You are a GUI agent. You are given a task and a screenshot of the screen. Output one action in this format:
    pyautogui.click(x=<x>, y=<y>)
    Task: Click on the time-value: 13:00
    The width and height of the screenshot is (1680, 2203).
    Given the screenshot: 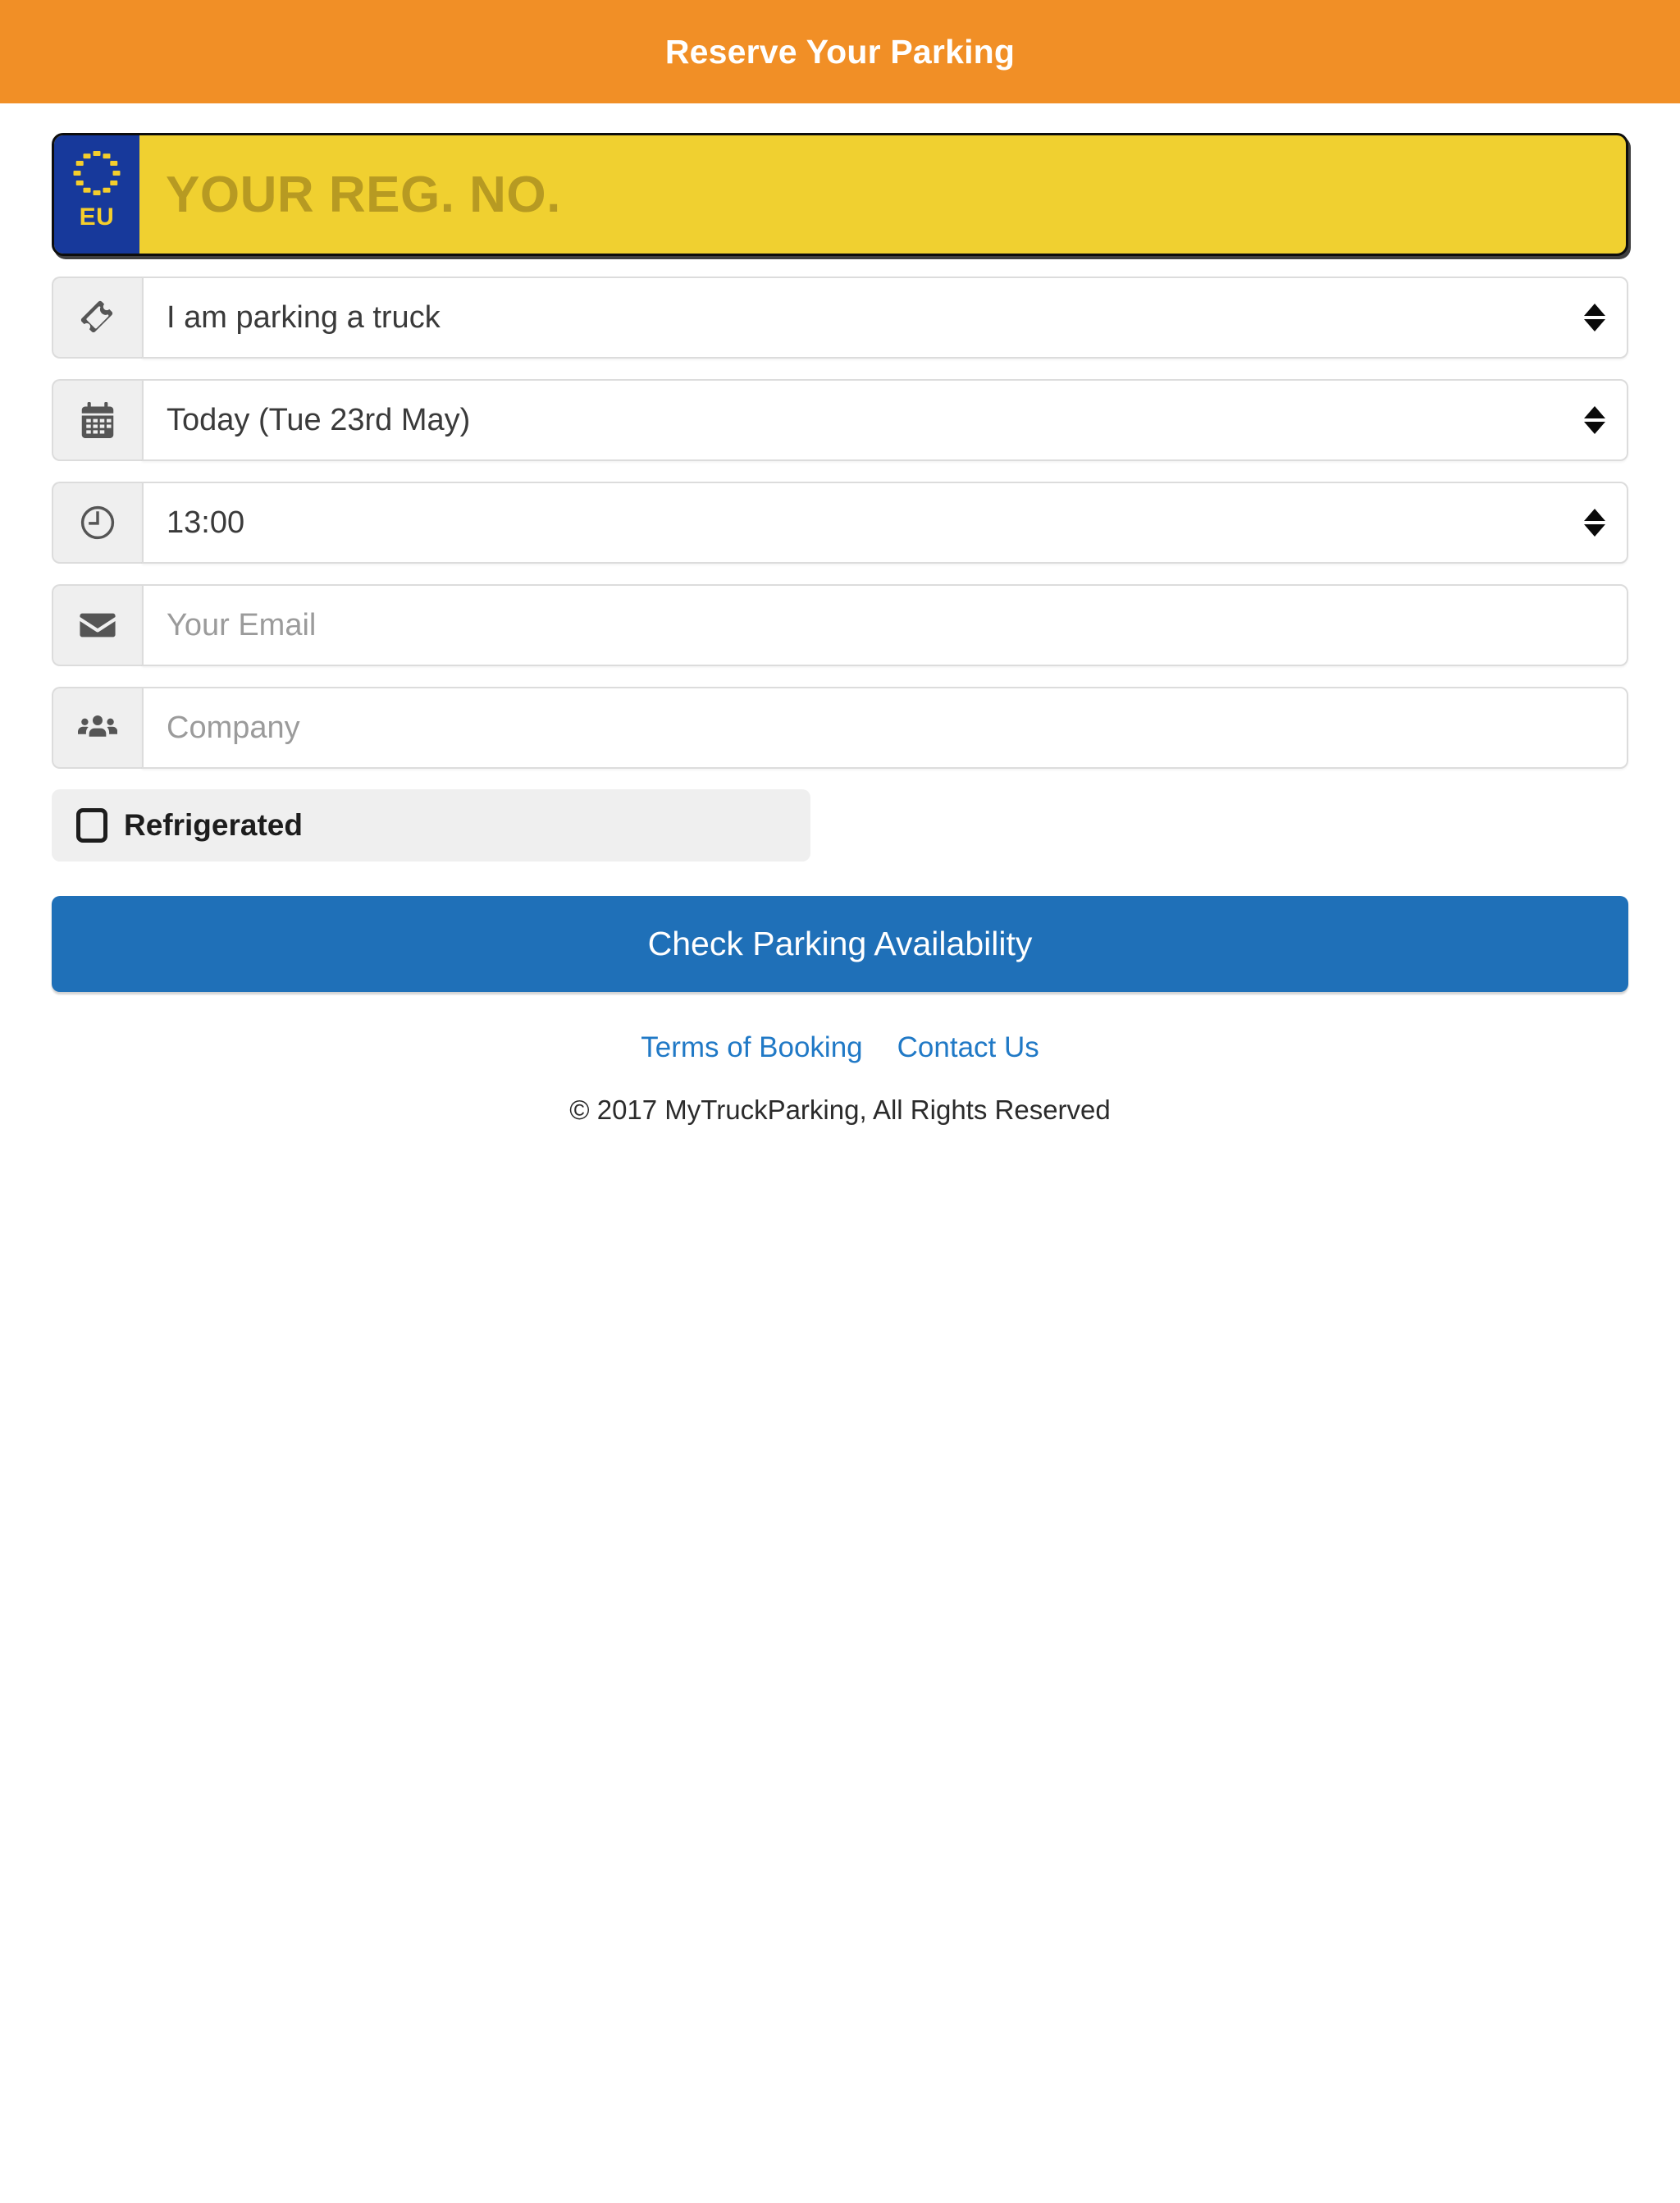 What is the action you would take?
    pyautogui.click(x=206, y=522)
    